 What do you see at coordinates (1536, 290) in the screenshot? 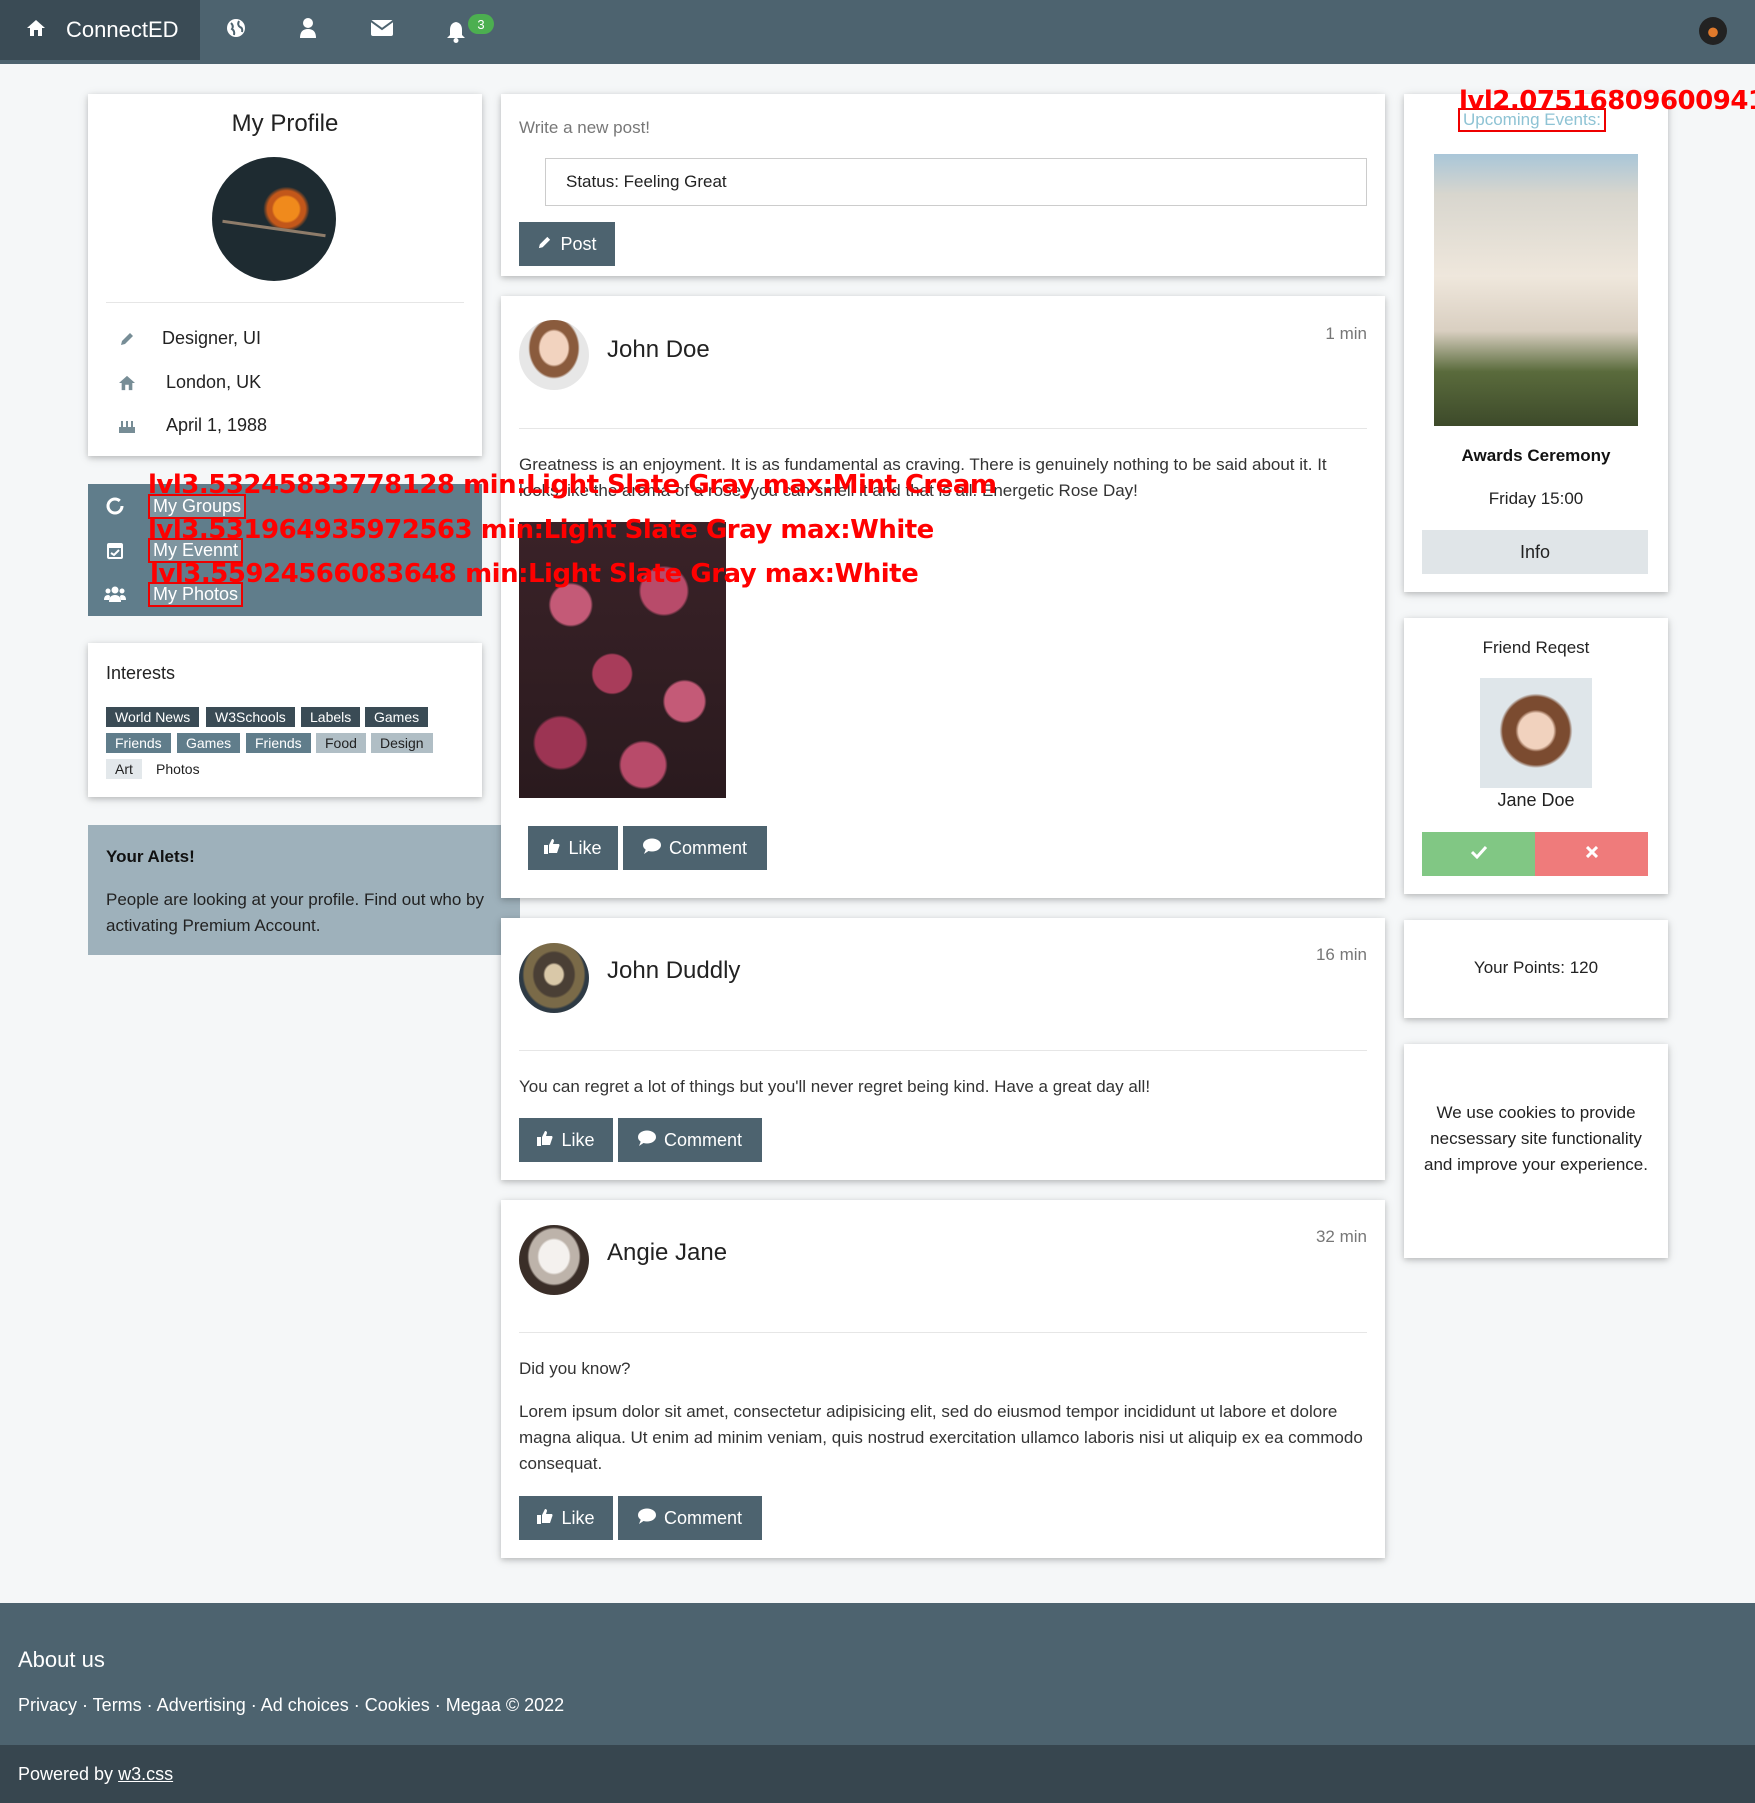
I see `event-image` at bounding box center [1536, 290].